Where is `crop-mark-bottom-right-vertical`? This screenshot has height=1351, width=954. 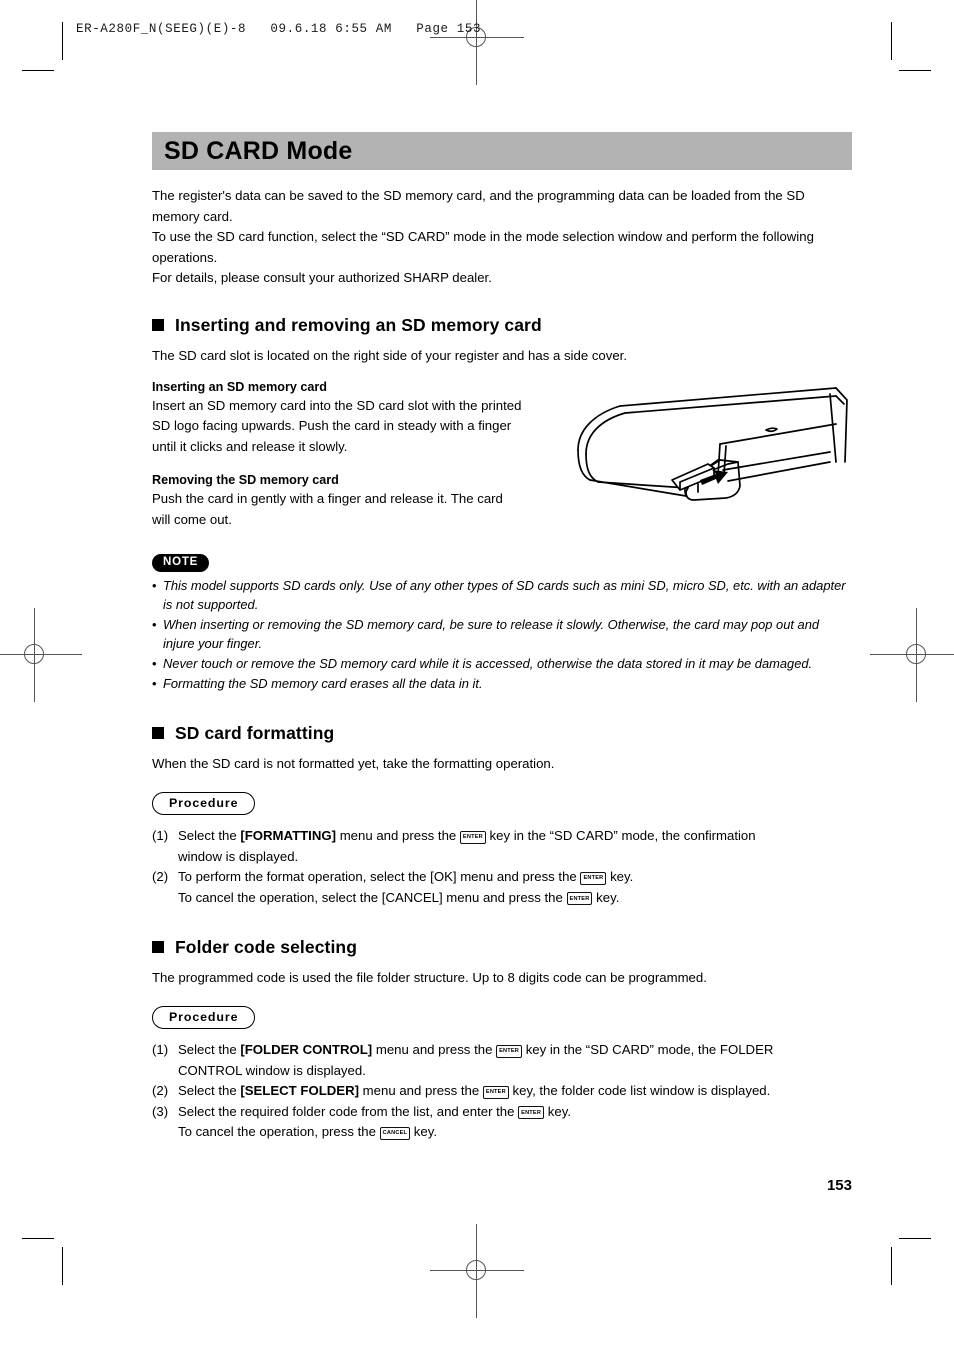
crop-mark-bottom-right-vertical is located at coordinates (891, 1266).